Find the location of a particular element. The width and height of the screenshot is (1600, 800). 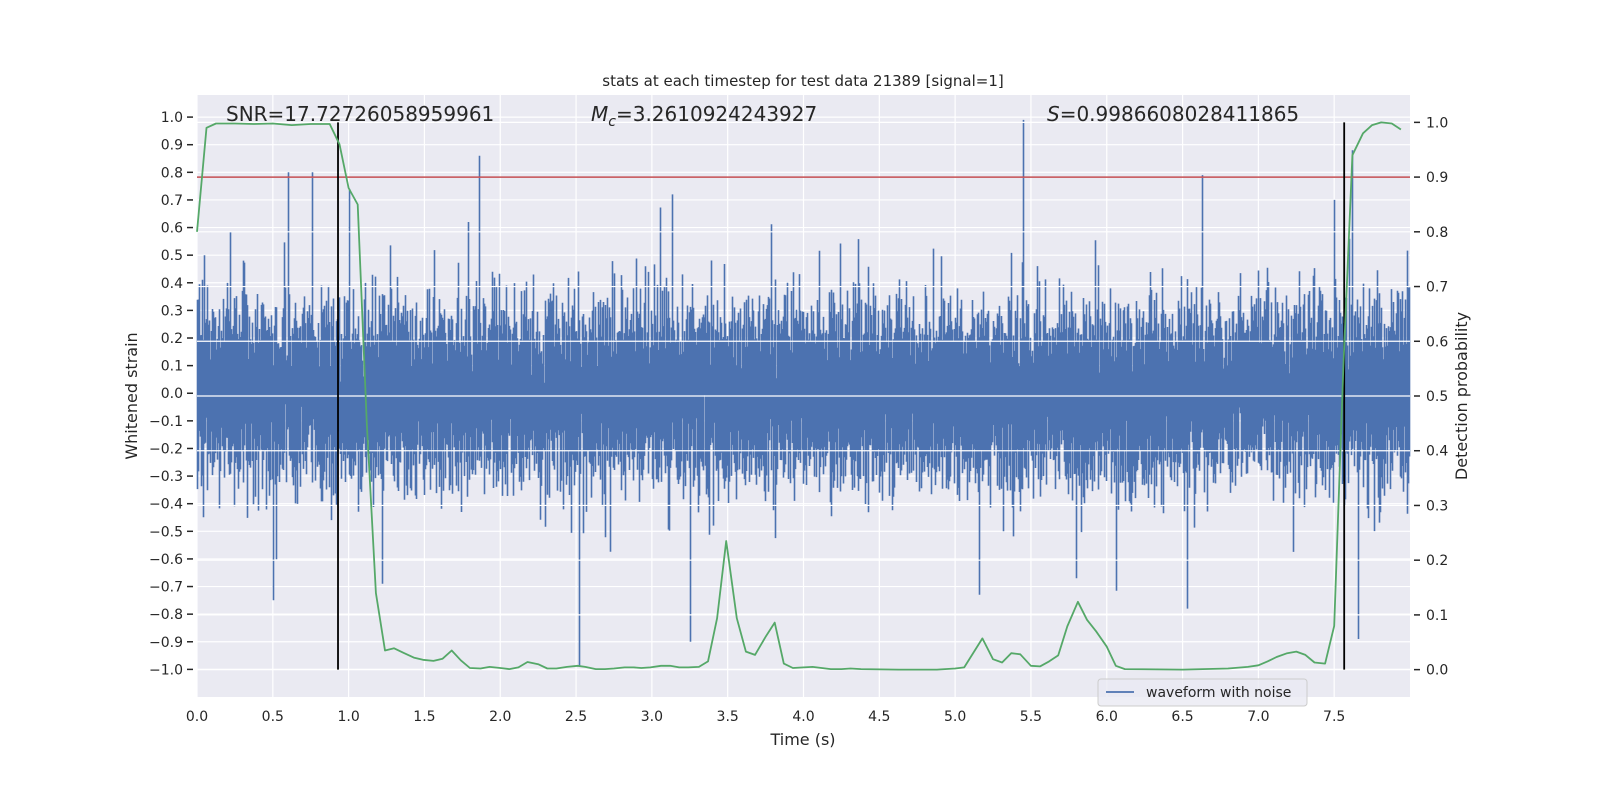

x-tick-label: 4.0 is located at coordinates (803, 717).